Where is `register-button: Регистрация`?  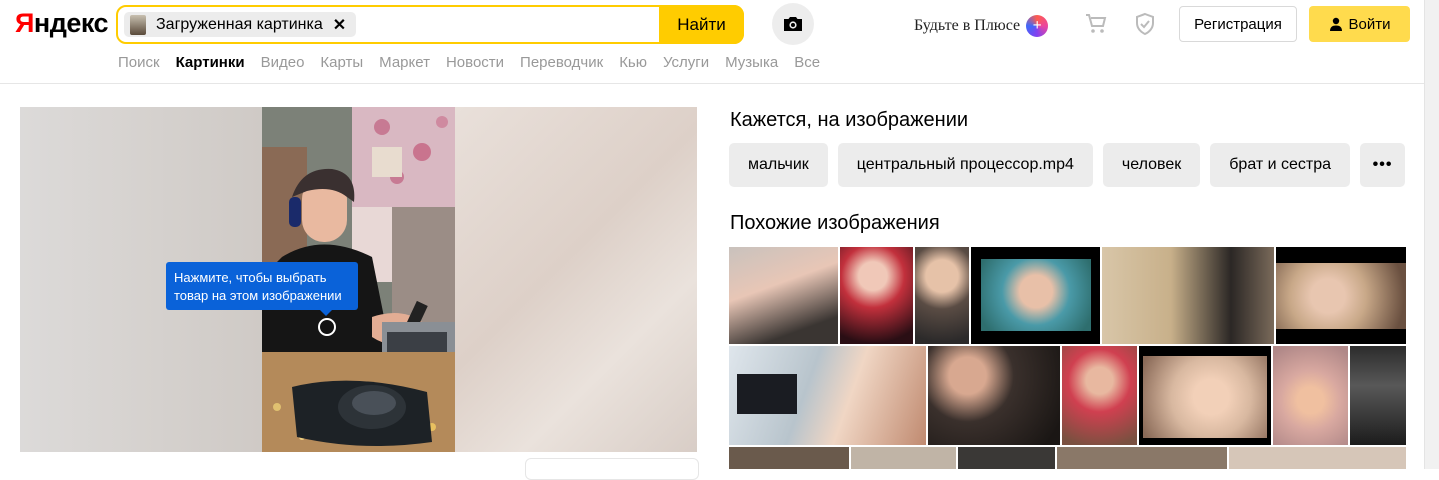 register-button: Регистрация is located at coordinates (1238, 24).